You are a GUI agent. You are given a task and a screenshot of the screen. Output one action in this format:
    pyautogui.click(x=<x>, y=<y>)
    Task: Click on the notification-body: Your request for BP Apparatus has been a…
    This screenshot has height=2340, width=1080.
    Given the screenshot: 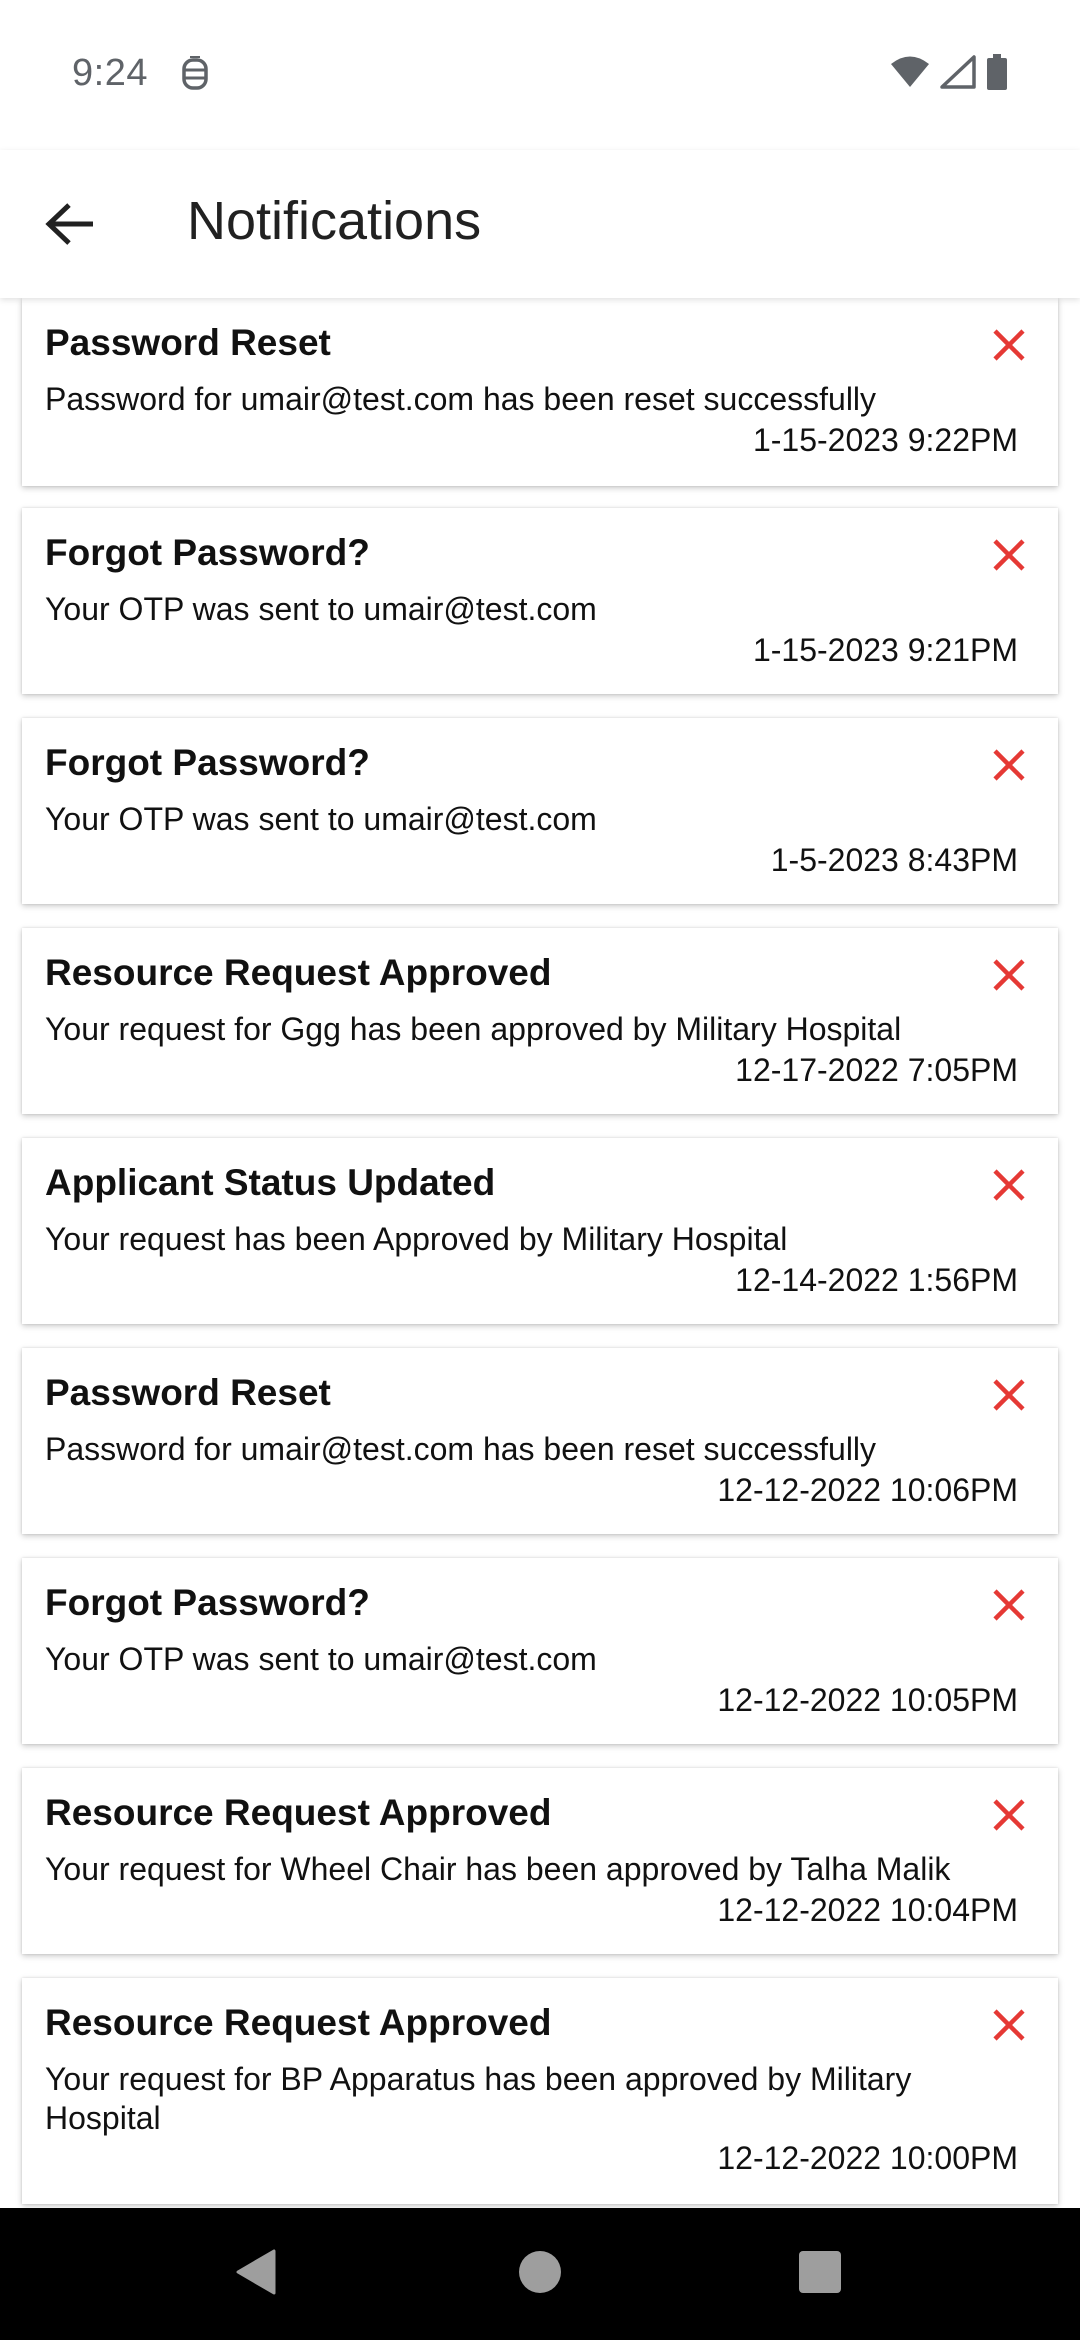 What is the action you would take?
    pyautogui.click(x=478, y=2098)
    